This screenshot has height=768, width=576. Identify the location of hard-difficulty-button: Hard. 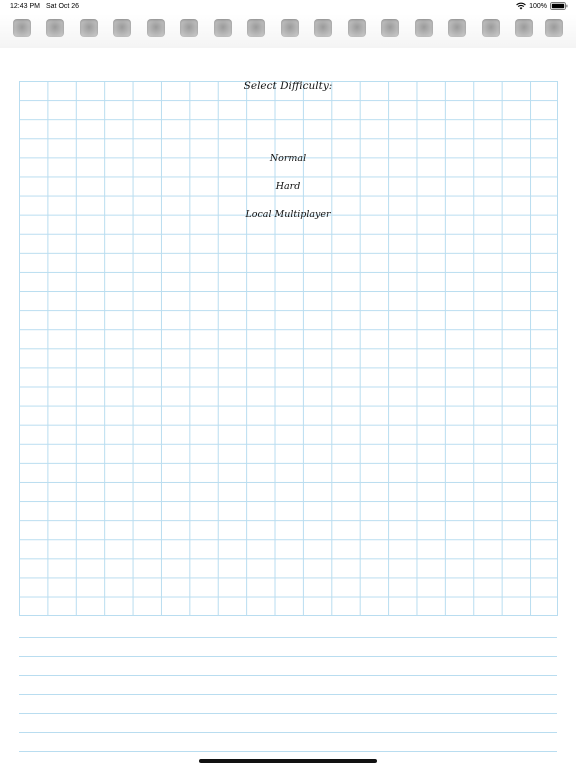
(288, 186).